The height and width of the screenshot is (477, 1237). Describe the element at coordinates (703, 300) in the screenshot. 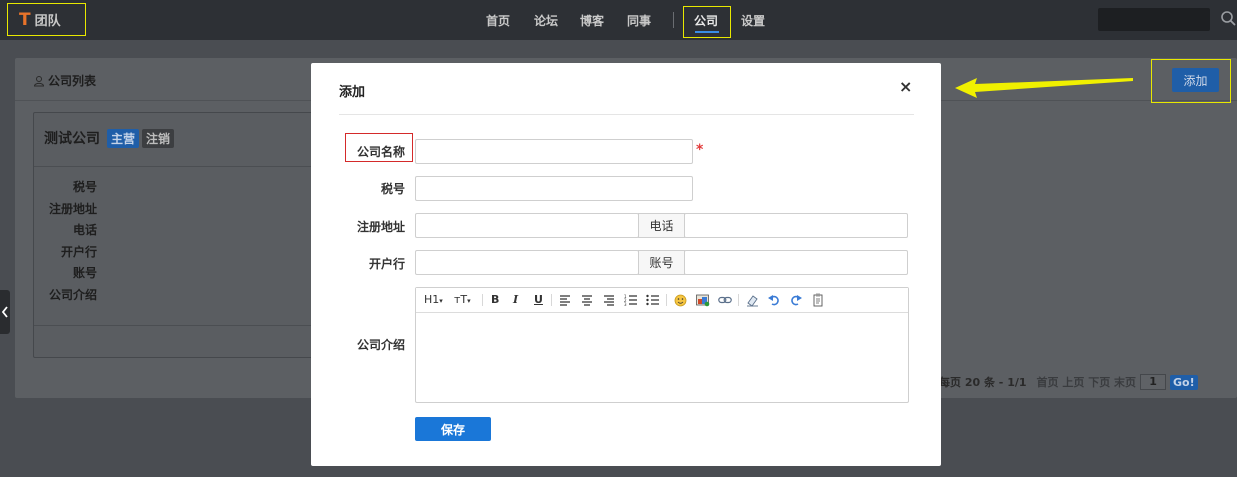

I see `image-icon` at that location.